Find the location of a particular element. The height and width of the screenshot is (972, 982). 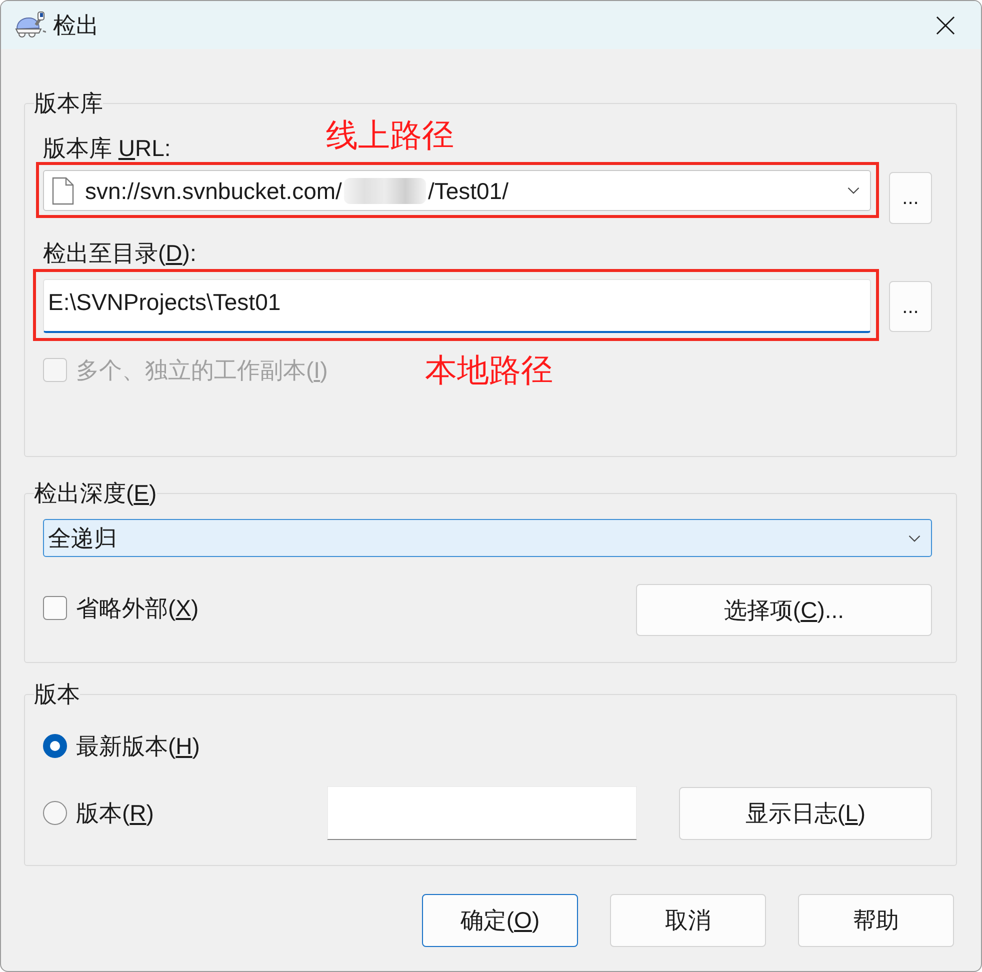

dialog-button: 确定(O) is located at coordinates (500, 920).